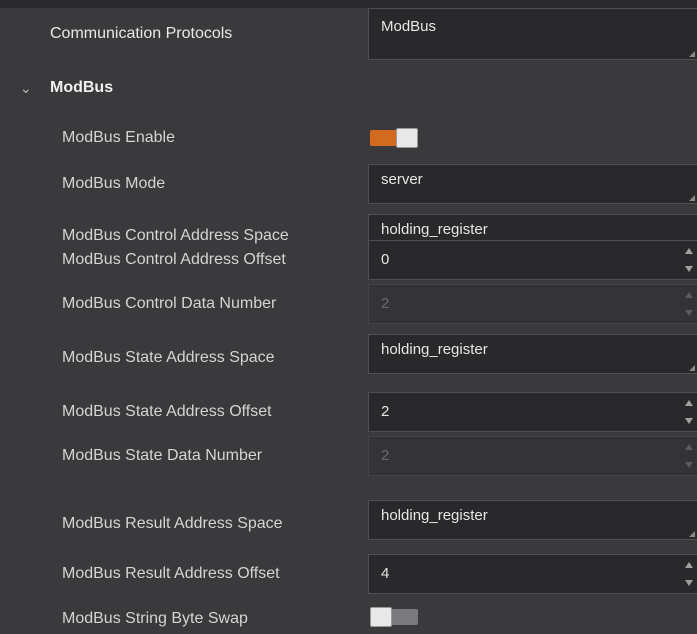  What do you see at coordinates (26, 88) in the screenshot?
I see `chevron-down-icon: ⌄` at bounding box center [26, 88].